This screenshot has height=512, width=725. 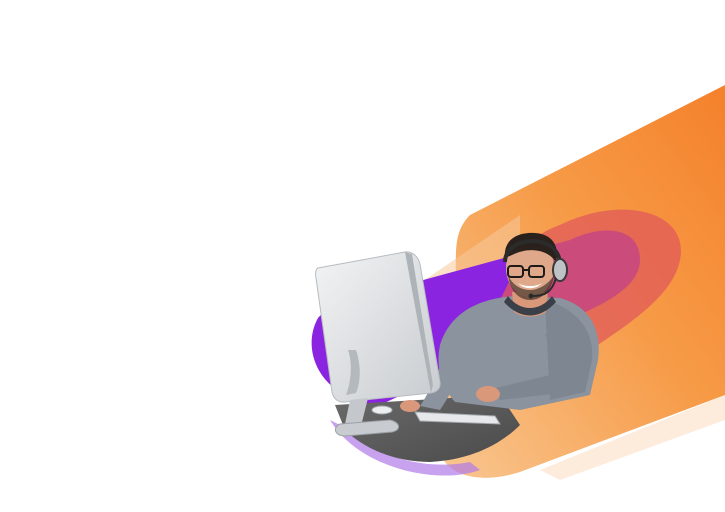 What do you see at coordinates (410, 406) in the screenshot?
I see `person-left-hand` at bounding box center [410, 406].